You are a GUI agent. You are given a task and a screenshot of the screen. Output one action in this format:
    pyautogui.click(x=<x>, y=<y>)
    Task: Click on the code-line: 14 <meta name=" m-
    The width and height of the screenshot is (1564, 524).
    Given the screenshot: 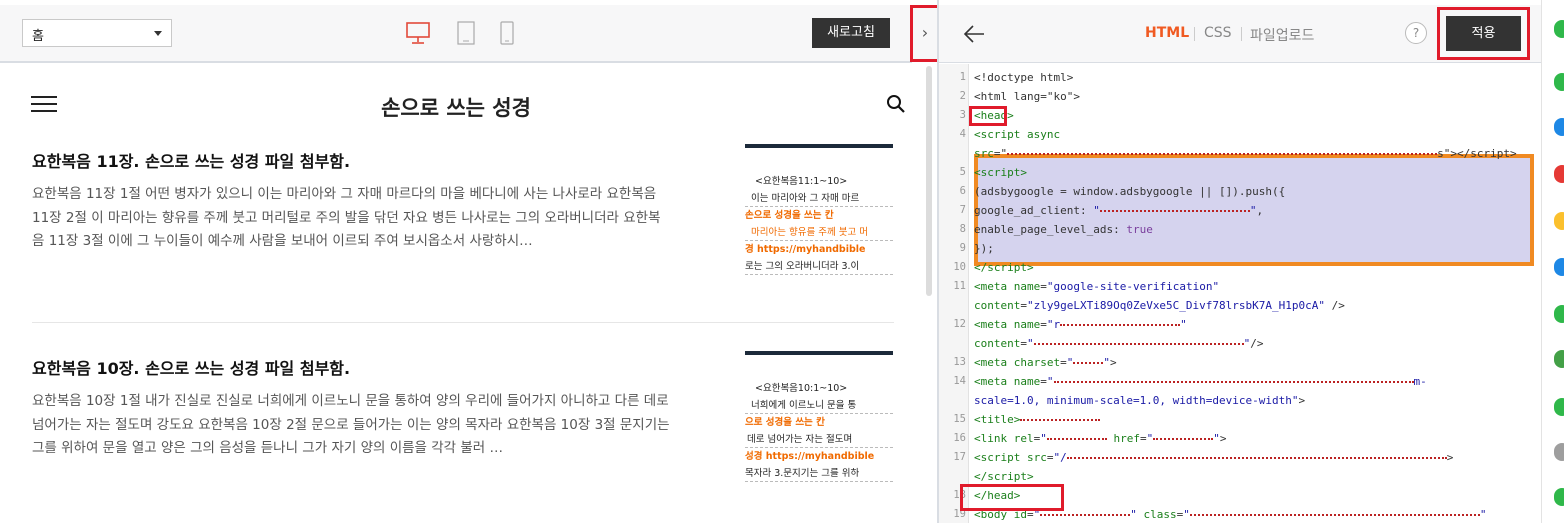 What is the action you would take?
    pyautogui.click(x=1240, y=381)
    